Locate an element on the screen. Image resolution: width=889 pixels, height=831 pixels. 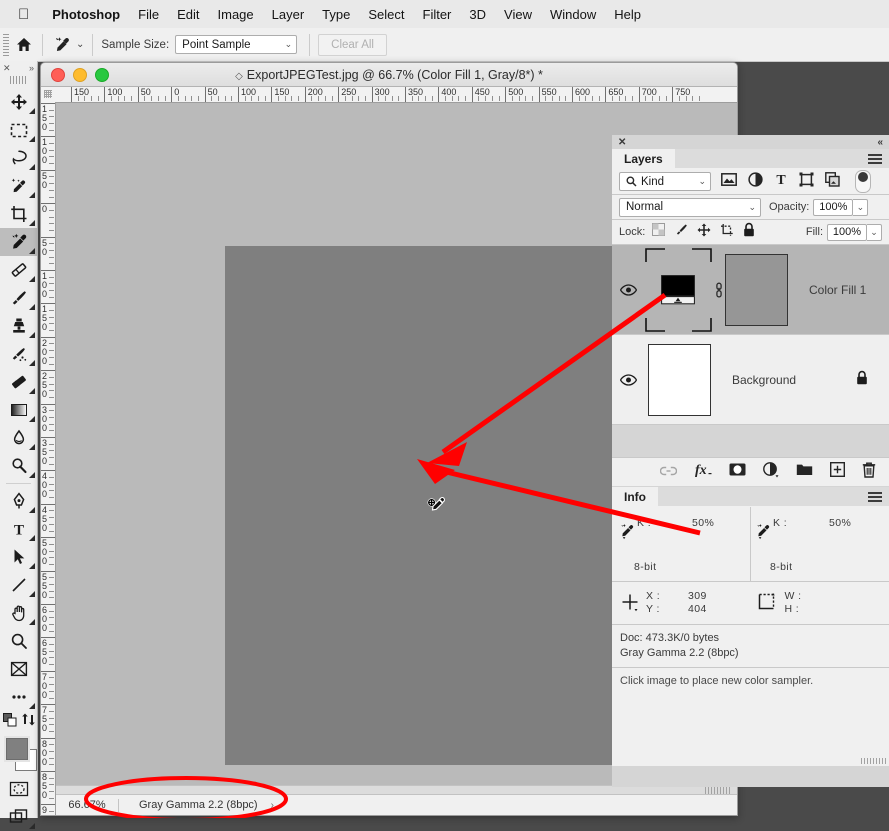
eyedropper-icon: ⌄ is located at coordinates (67, 45).